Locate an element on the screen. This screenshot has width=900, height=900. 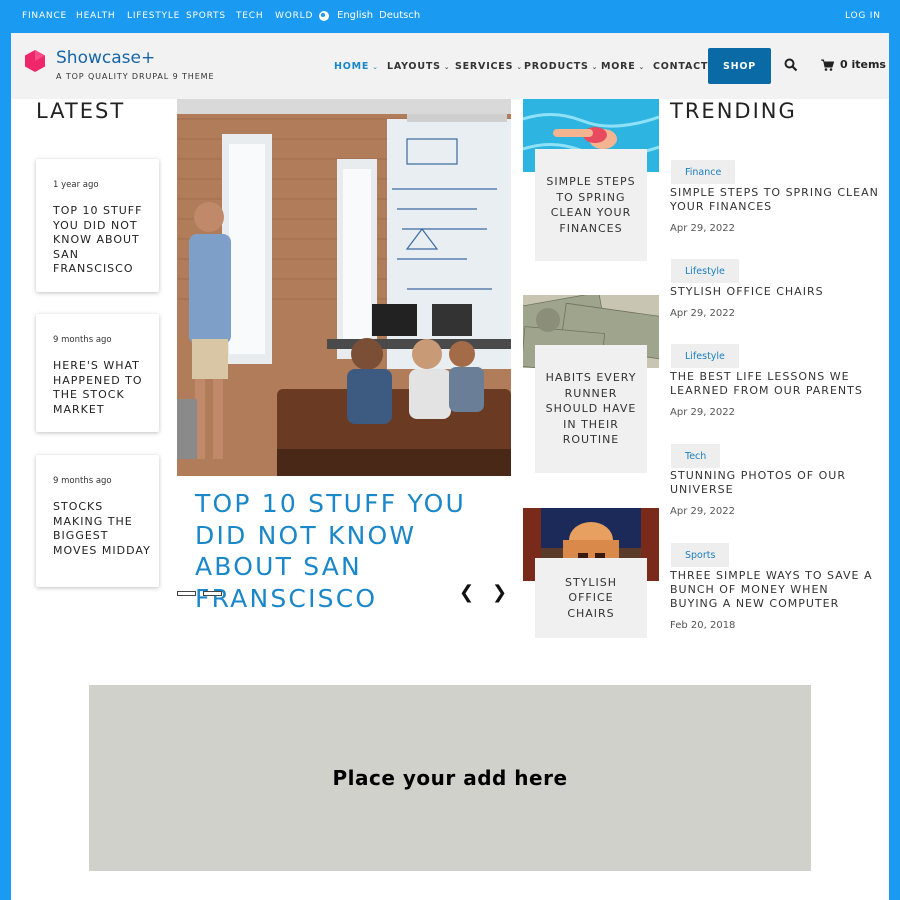
site-brand: Showcase+ is located at coordinates (105, 58).